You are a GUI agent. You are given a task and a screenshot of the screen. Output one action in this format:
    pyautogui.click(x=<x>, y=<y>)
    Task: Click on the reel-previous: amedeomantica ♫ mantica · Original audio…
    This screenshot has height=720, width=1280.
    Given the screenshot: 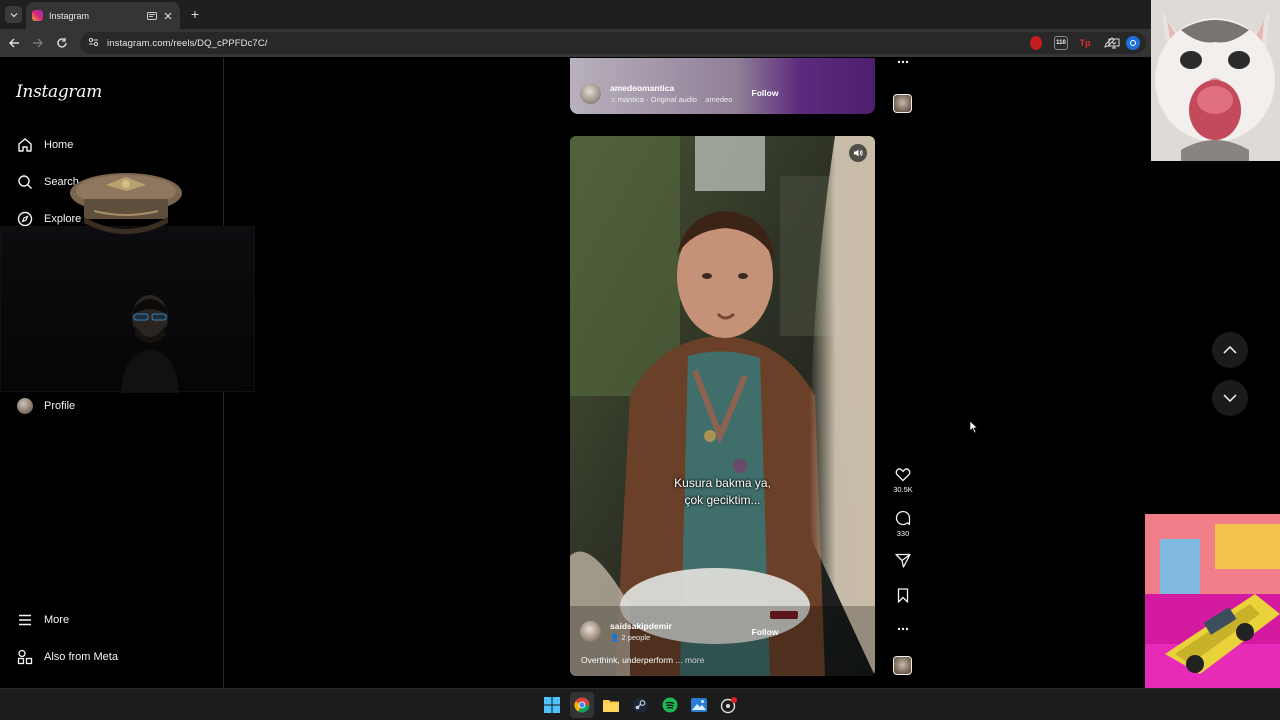 What is the action you would take?
    pyautogui.click(x=722, y=86)
    